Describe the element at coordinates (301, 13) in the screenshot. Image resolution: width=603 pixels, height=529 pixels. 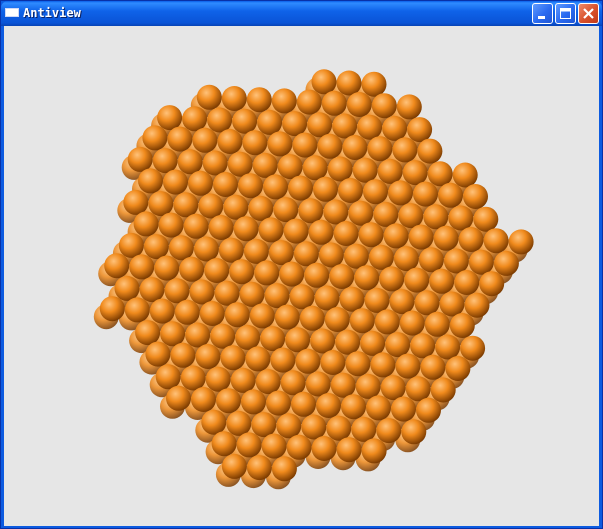
I see `title-bar: Antiview` at that location.